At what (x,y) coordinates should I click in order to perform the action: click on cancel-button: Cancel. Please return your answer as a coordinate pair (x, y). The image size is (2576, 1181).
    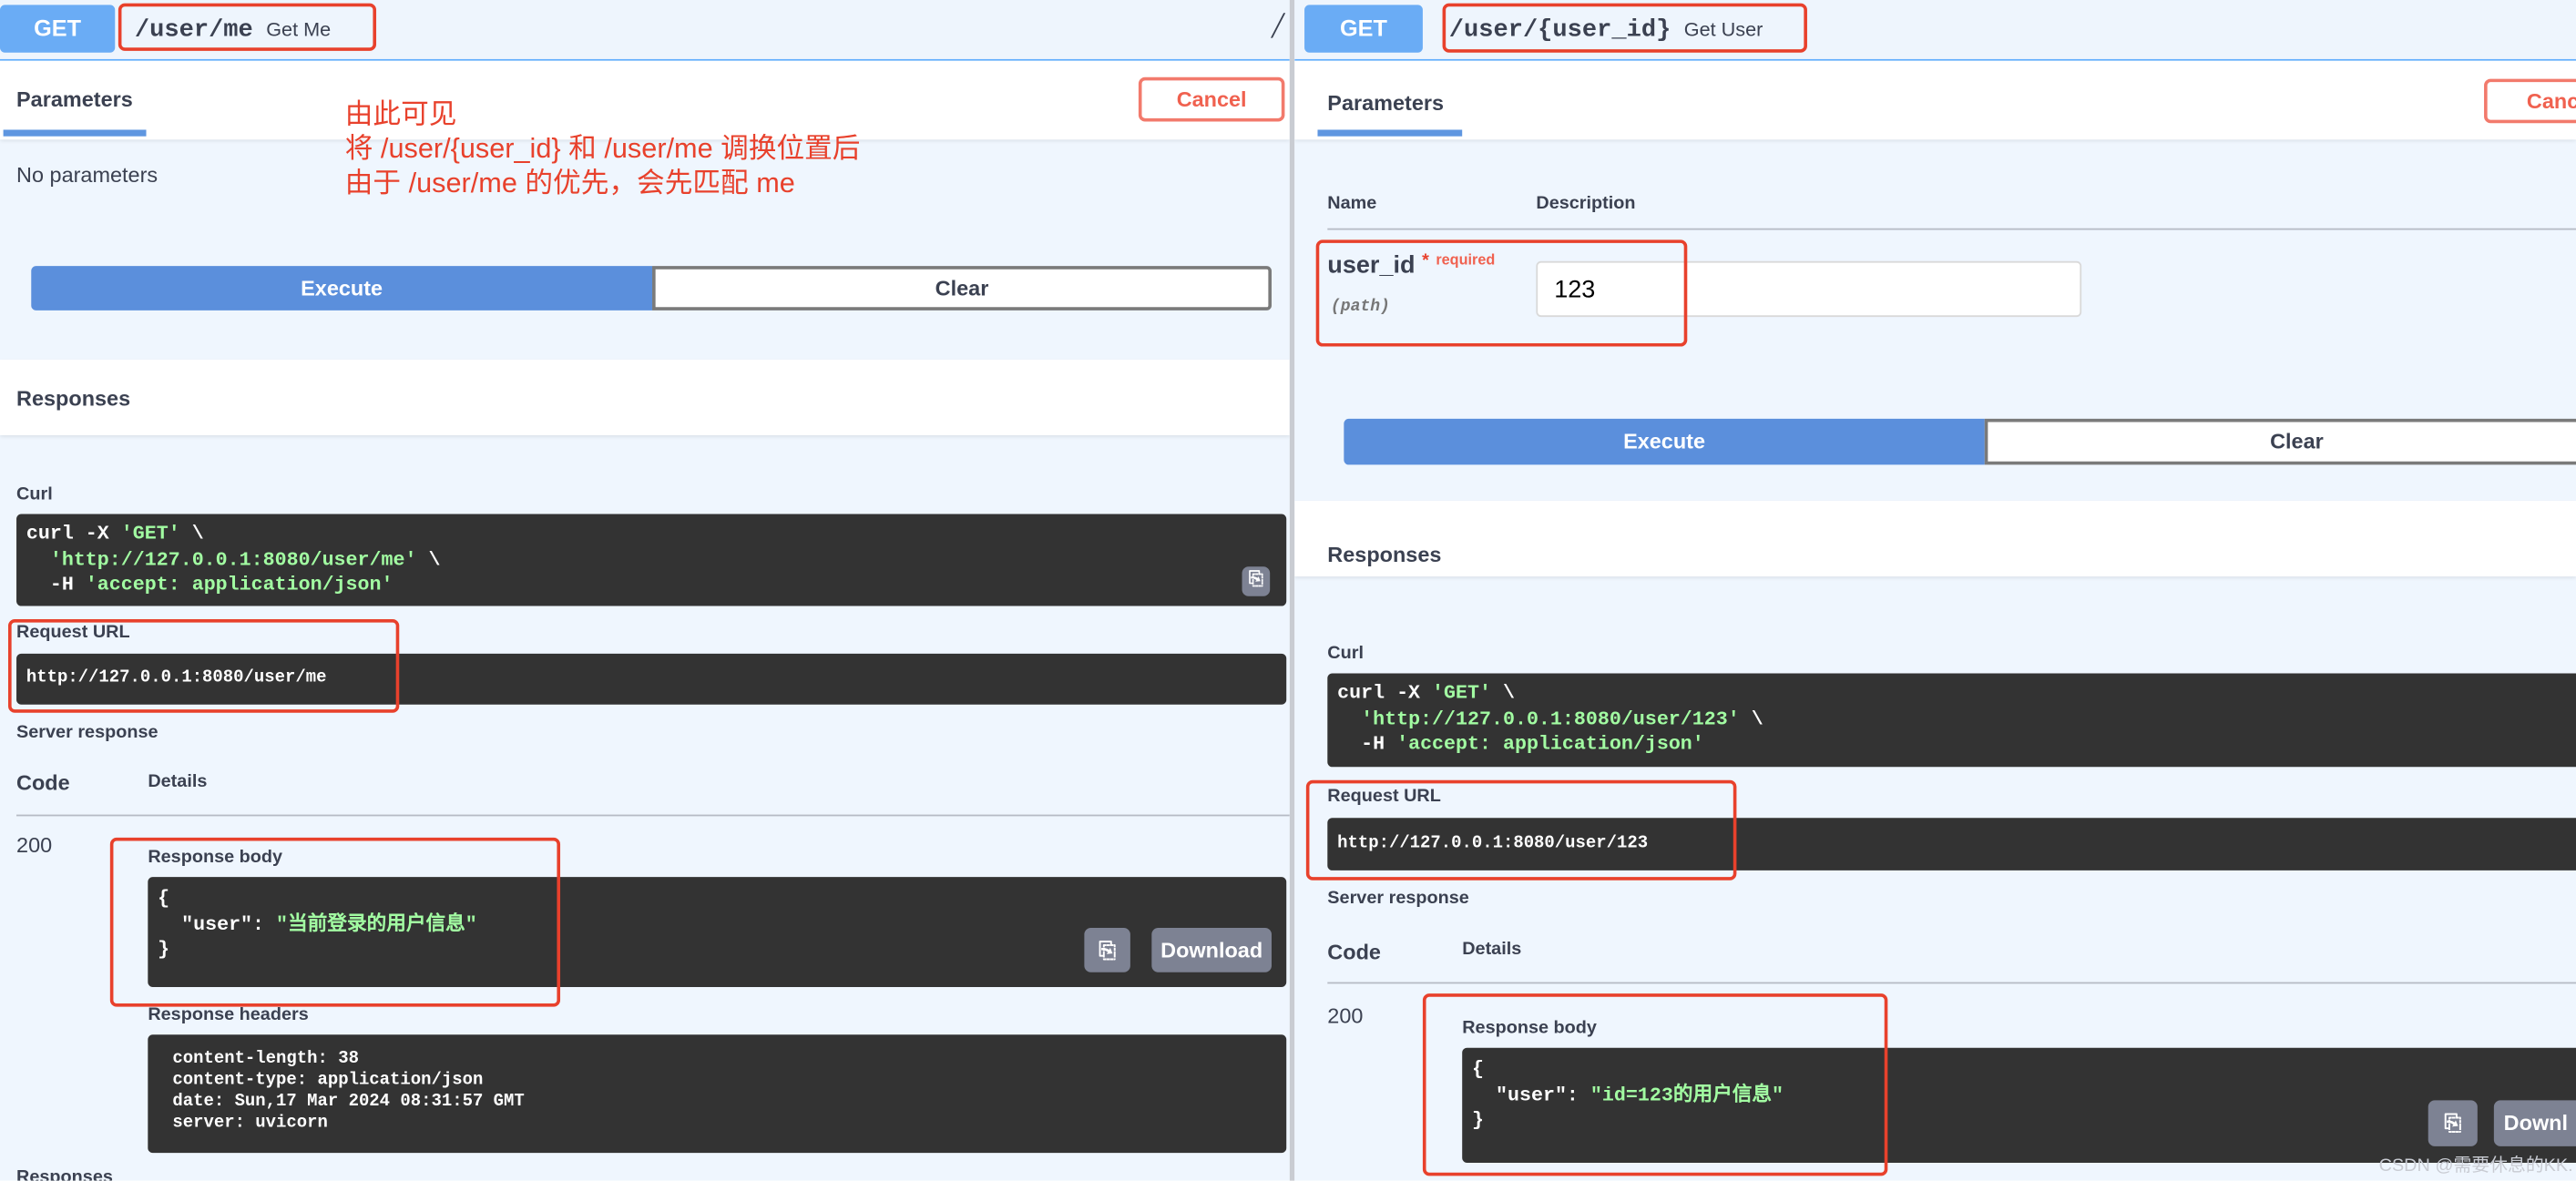
    Looking at the image, I should click on (1211, 99).